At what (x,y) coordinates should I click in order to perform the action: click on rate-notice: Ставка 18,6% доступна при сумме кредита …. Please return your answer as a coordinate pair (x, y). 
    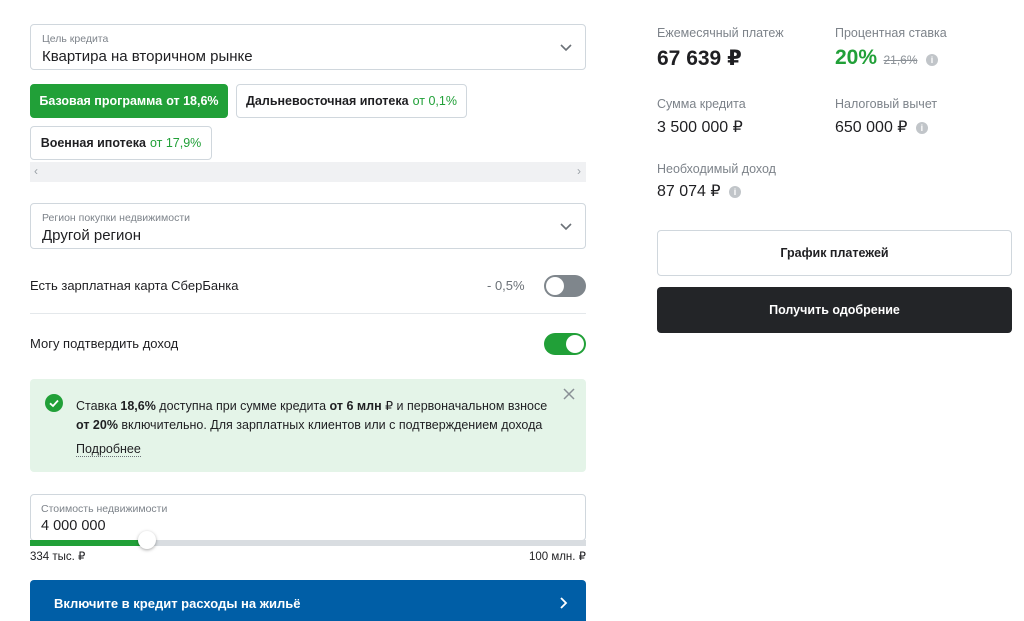
    Looking at the image, I should click on (308, 425).